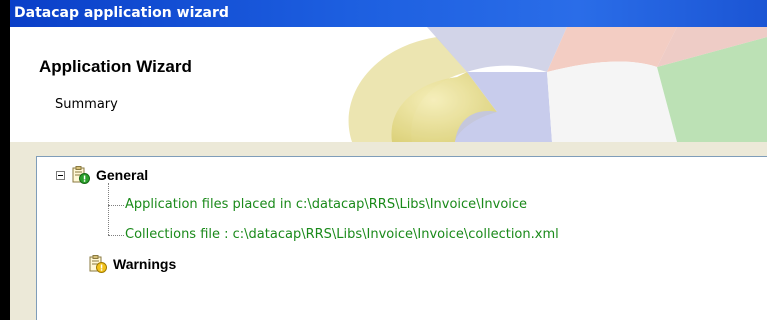 Image resolution: width=767 pixels, height=320 pixels. What do you see at coordinates (388, 13) in the screenshot?
I see `window-titlebar: Datacap application wizard` at bounding box center [388, 13].